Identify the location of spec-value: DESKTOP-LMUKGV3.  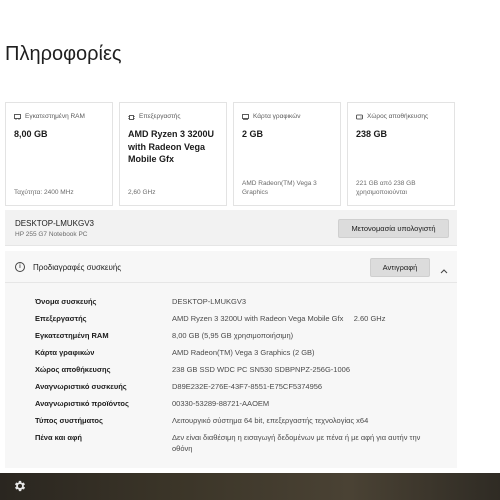
(209, 301).